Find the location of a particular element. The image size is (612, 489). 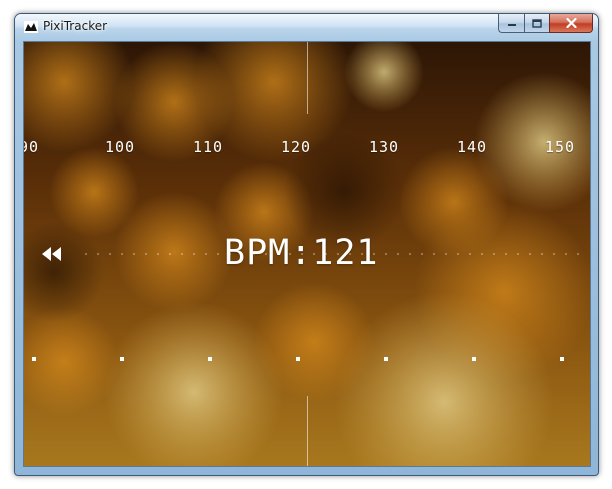

caption-buttons is located at coordinates (545, 23).